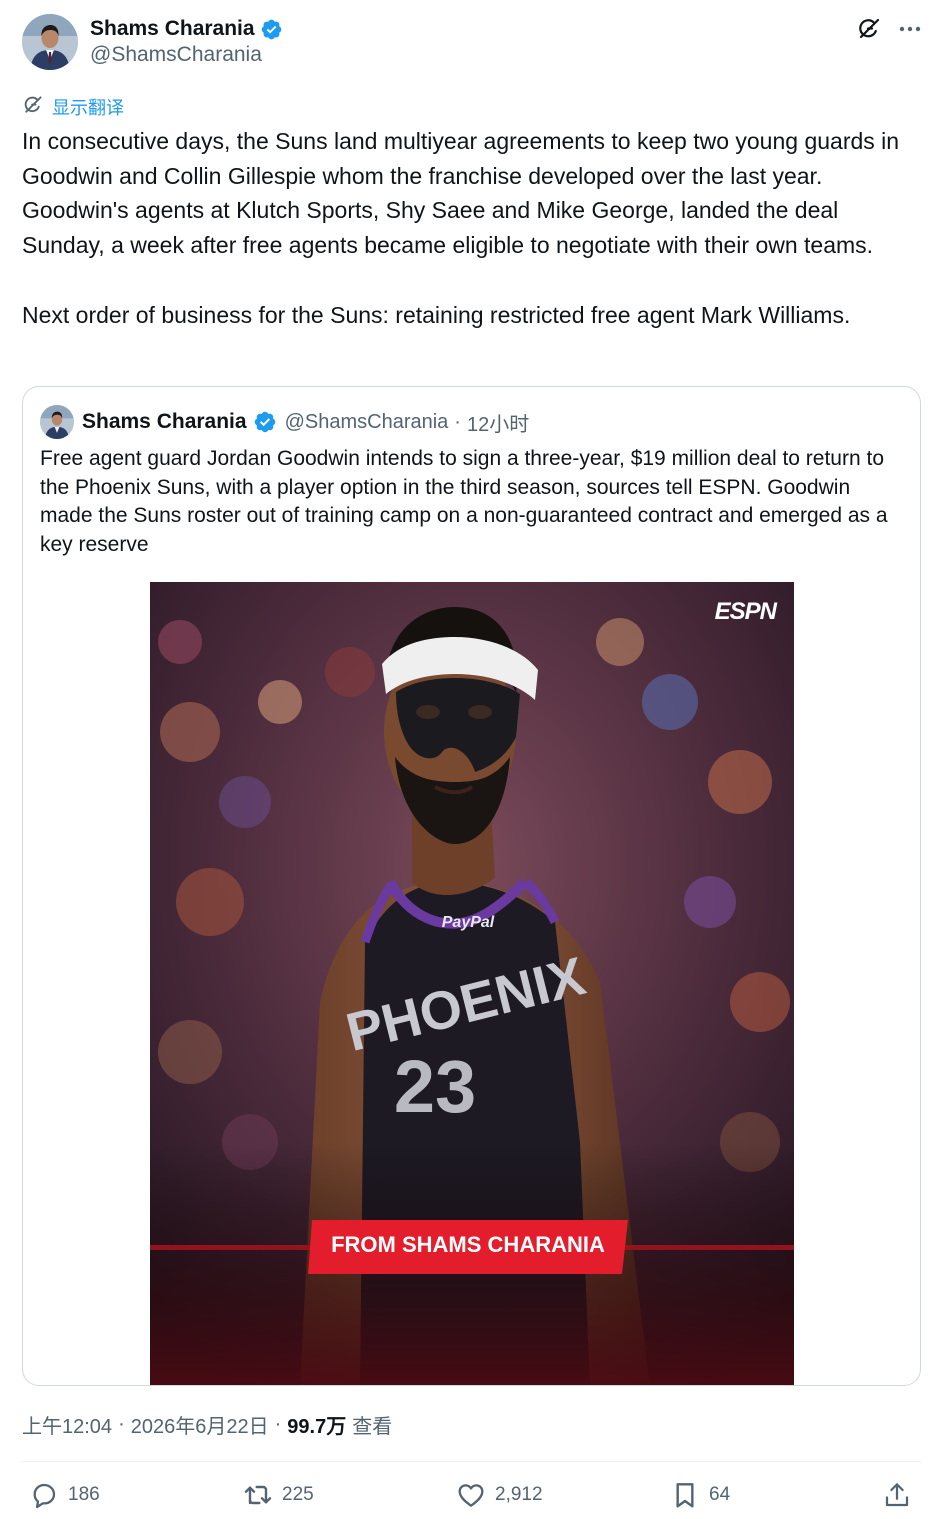  What do you see at coordinates (164, 422) in the screenshot?
I see `quoted-author-name: Shams Charania` at bounding box center [164, 422].